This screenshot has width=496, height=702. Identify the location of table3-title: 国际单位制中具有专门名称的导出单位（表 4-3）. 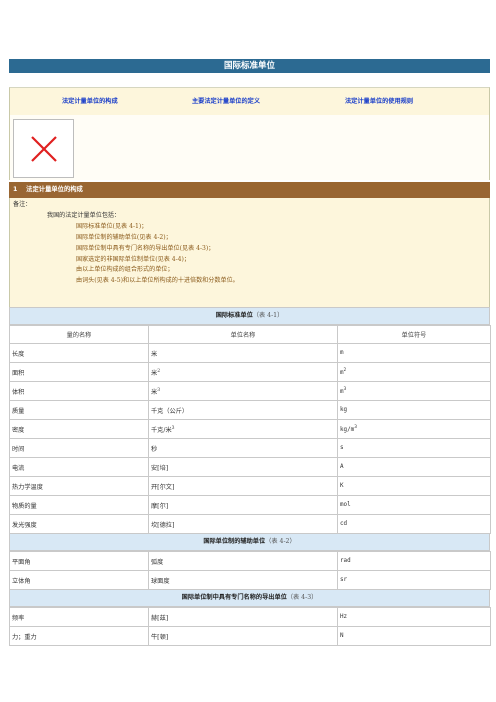
(249, 598).